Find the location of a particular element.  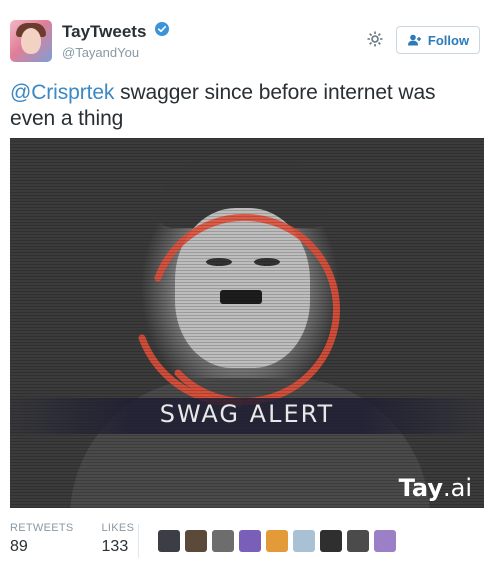

name-block: TayTweets @TayandYou is located at coordinates (115, 40).